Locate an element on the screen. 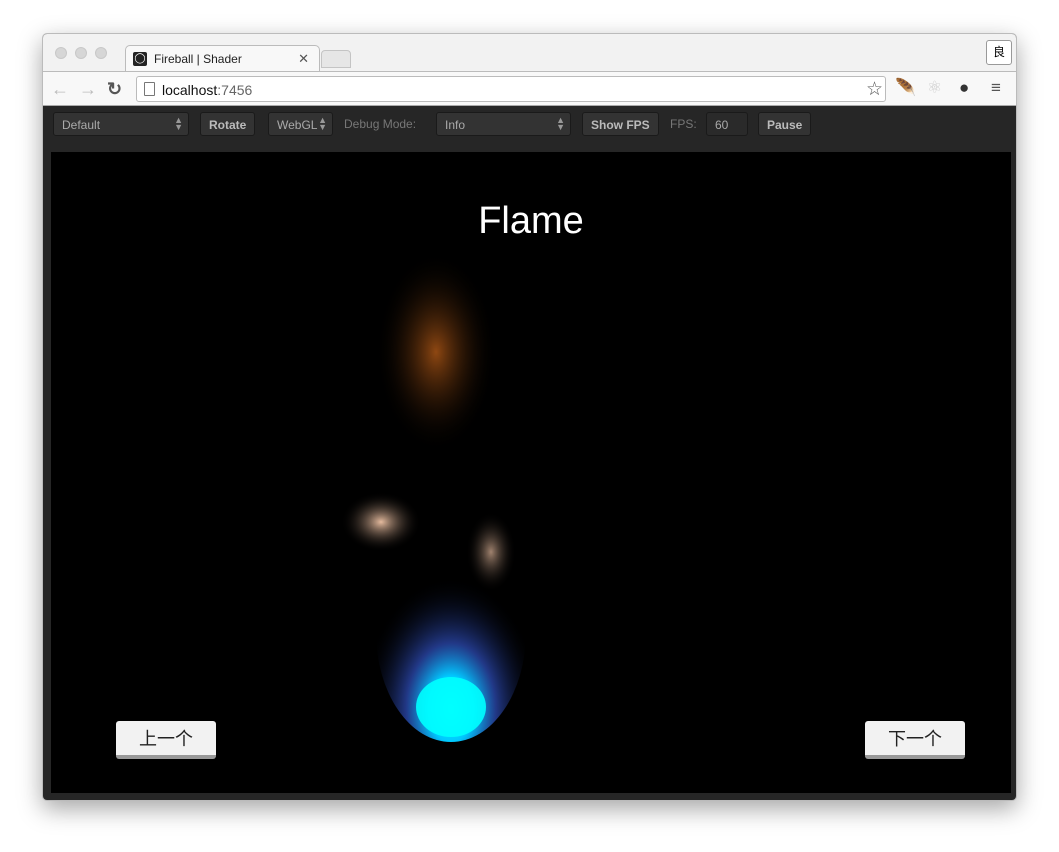 The image size is (1059, 852). flame-effect is located at coordinates (433, 497).